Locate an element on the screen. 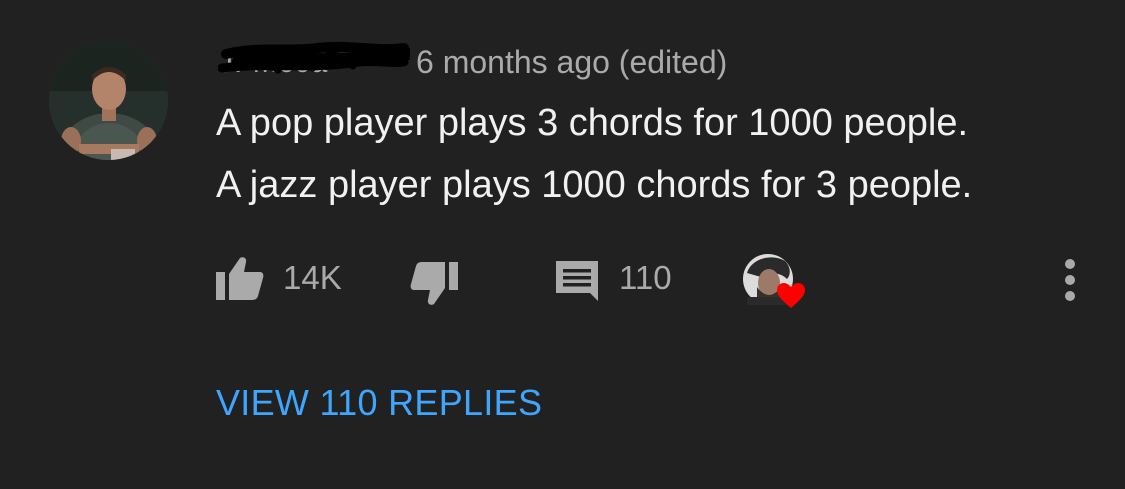  comment-icon is located at coordinates (577, 281).